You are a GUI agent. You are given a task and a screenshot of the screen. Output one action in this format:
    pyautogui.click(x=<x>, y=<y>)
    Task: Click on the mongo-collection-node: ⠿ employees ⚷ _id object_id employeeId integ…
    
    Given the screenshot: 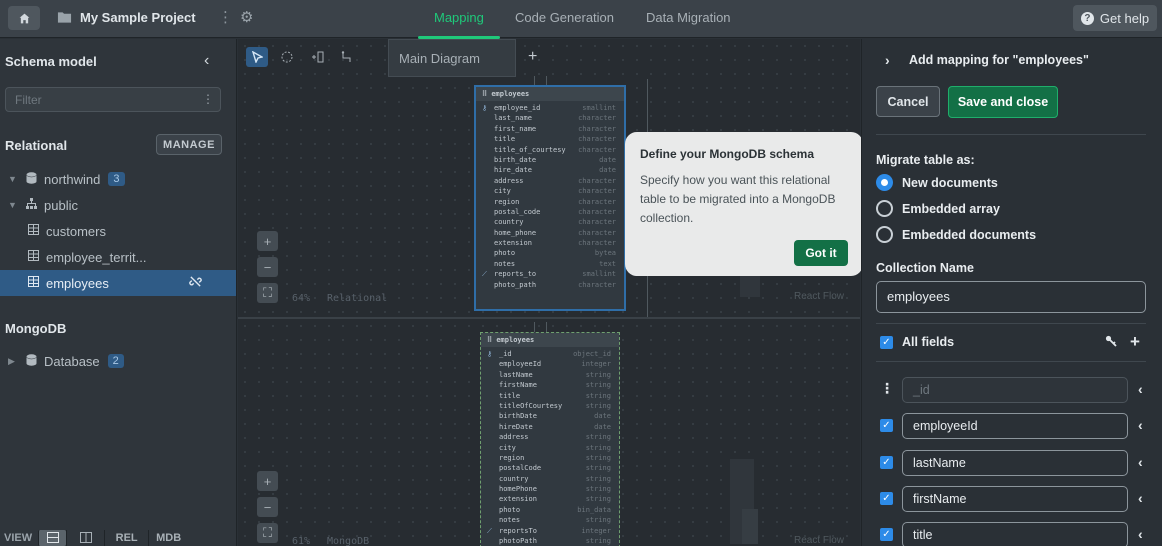 What is the action you would take?
    pyautogui.click(x=550, y=439)
    